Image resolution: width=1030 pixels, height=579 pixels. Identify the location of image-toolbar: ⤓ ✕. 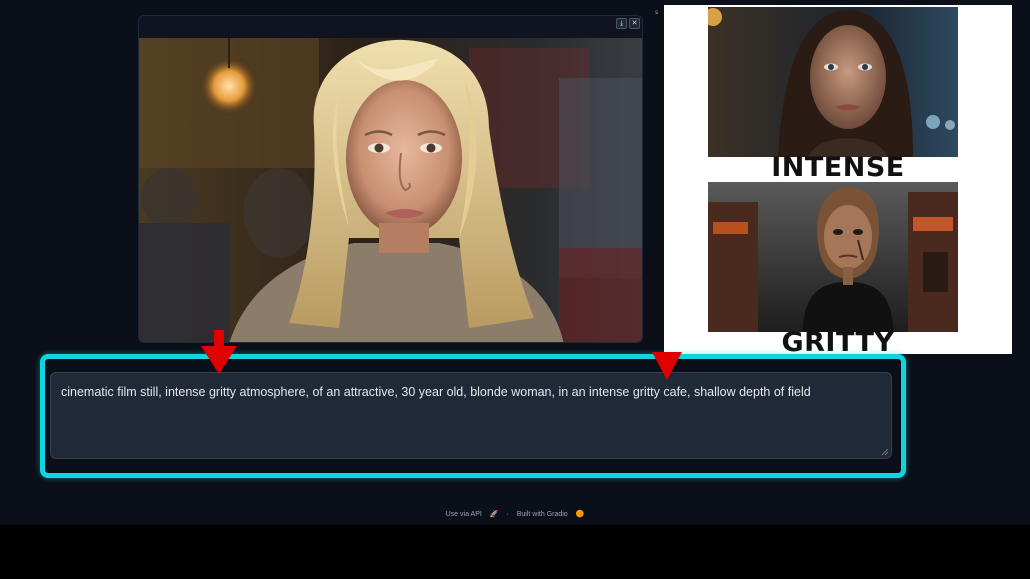
(628, 23).